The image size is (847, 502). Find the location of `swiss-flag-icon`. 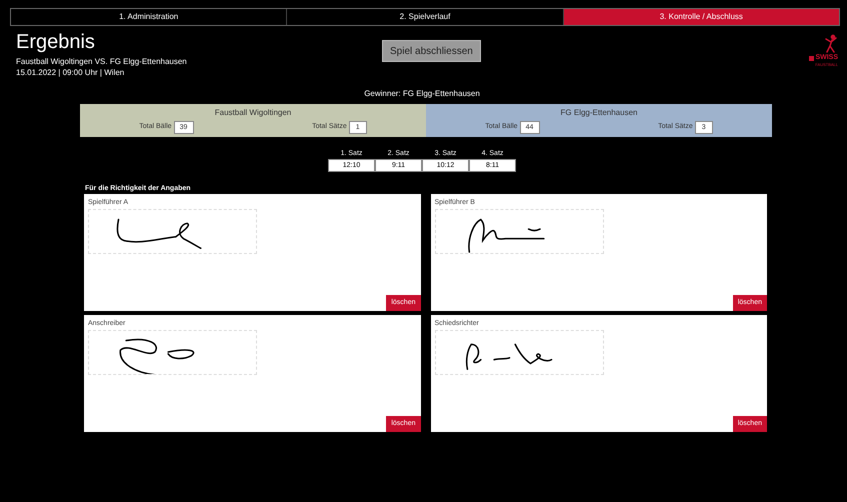

swiss-flag-icon is located at coordinates (811, 58).